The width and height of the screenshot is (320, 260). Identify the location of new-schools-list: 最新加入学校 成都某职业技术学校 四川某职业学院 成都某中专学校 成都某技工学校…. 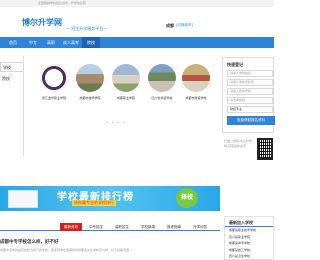
(249, 238).